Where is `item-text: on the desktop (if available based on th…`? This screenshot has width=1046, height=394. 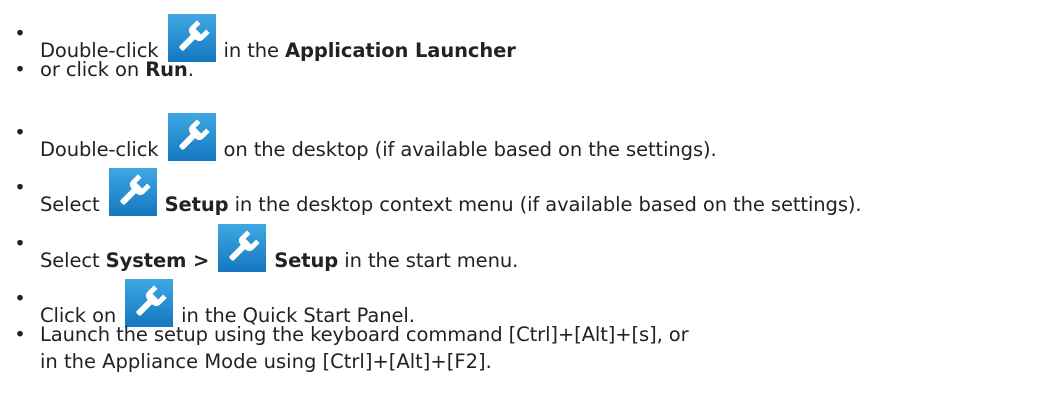
item-text: on the desktop (if available based on th… is located at coordinates (470, 149).